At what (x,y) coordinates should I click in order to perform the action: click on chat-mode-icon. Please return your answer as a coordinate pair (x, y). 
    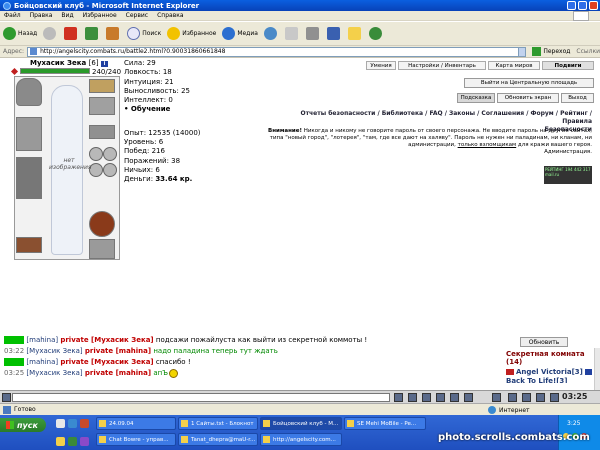
    Looking at the image, I should click on (6, 397).